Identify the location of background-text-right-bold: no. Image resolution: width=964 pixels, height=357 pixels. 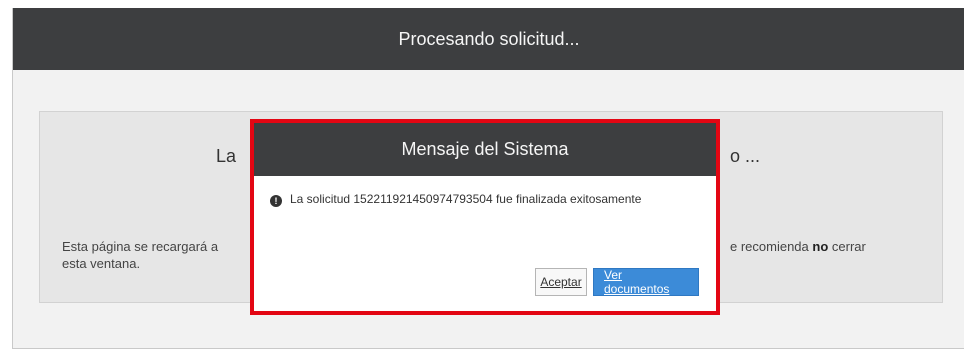
(820, 246).